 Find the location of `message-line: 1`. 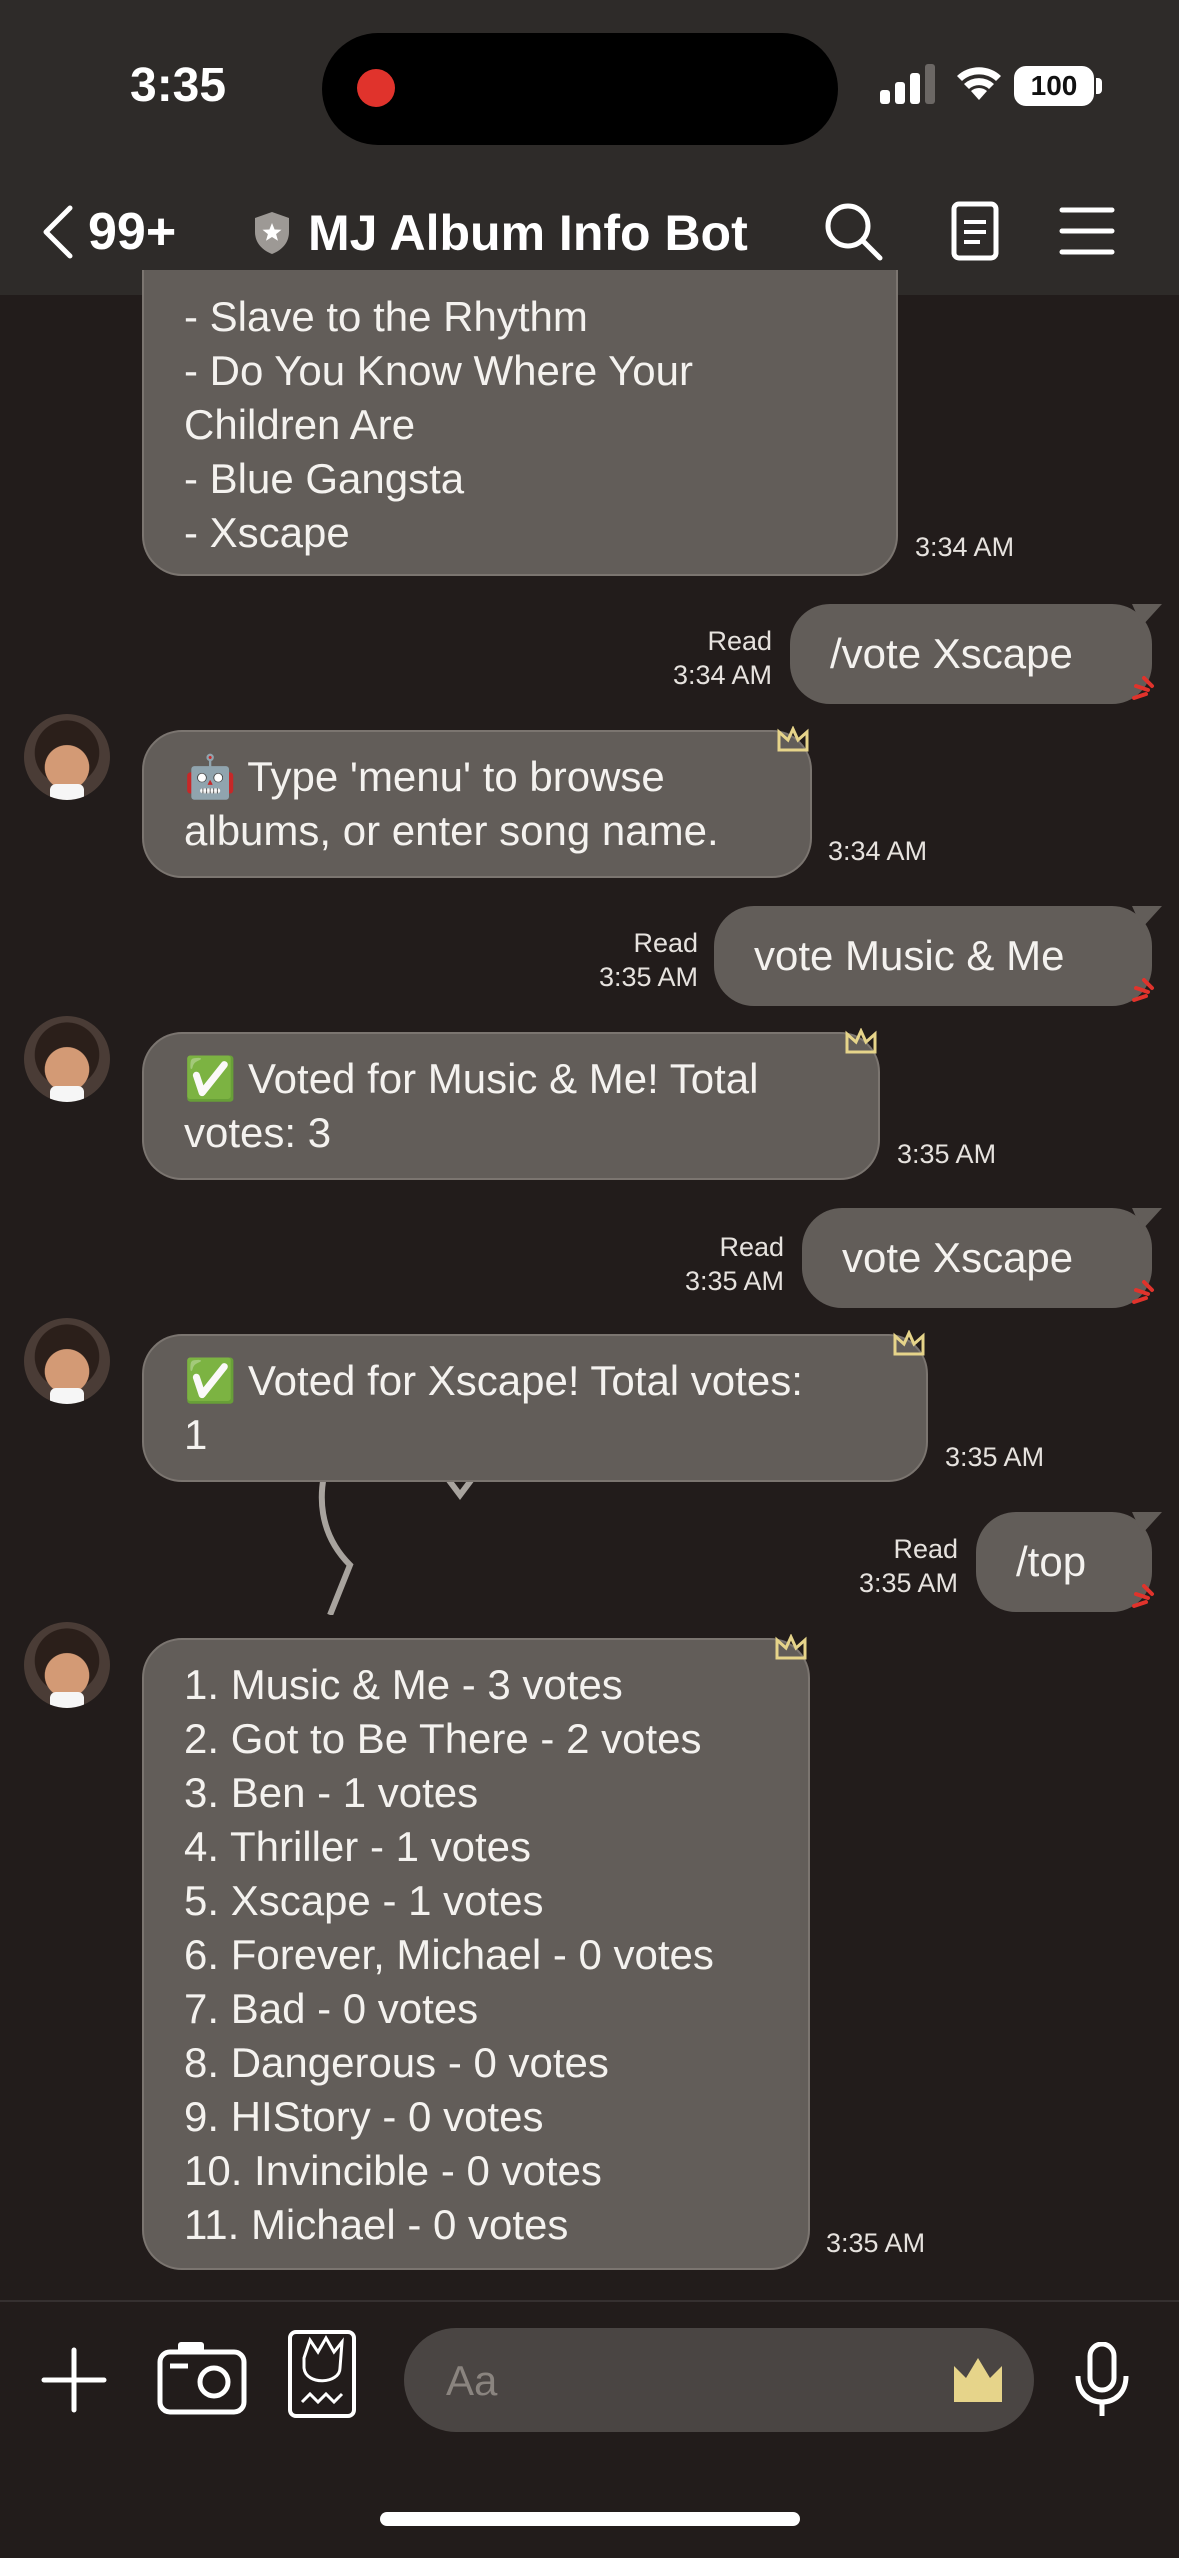

message-line: 1 is located at coordinates (196, 1434).